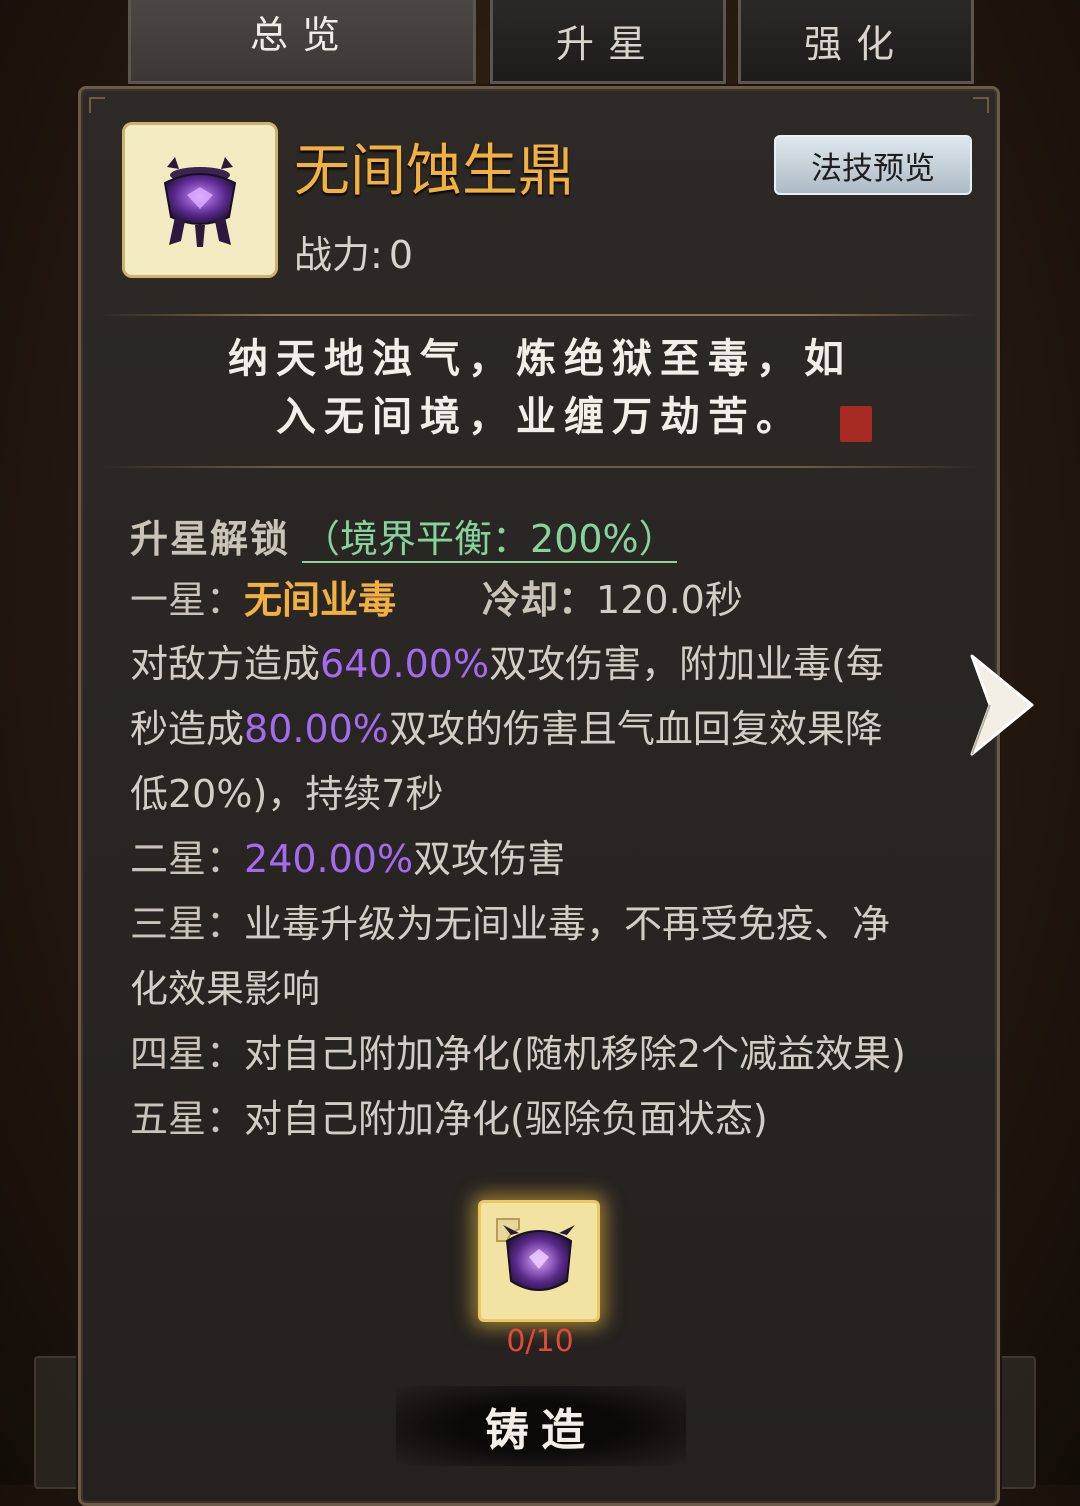 Image resolution: width=1080 pixels, height=1506 pixels. Describe the element at coordinates (540, 416) in the screenshot. I see `poem-line-2: 入无间境，业缠万劫苦。` at that location.